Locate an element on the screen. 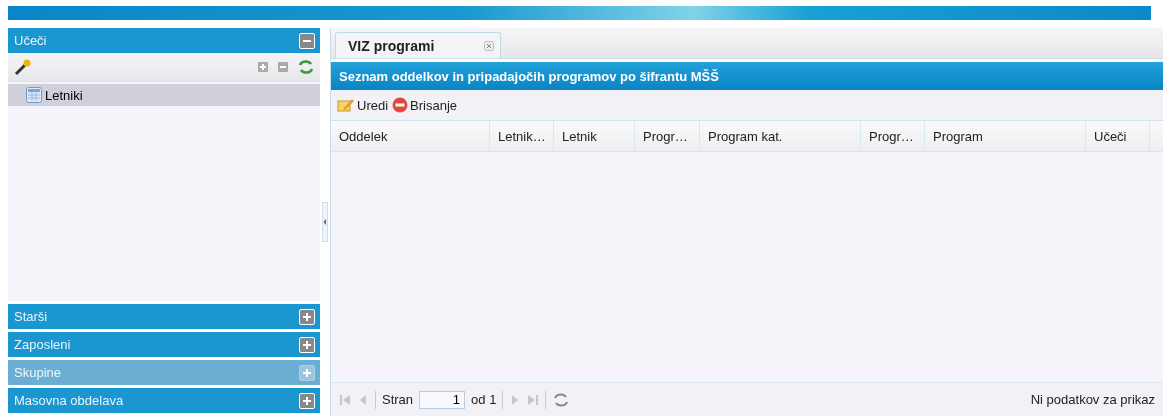 This screenshot has width=1163, height=416. edit-button: Uredi is located at coordinates (363, 105).